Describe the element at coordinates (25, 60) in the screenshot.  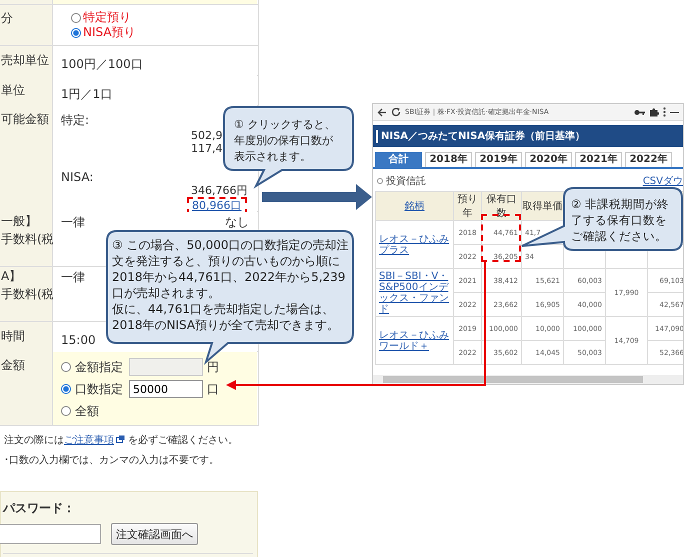
I see `field-label: 売却単位` at that location.